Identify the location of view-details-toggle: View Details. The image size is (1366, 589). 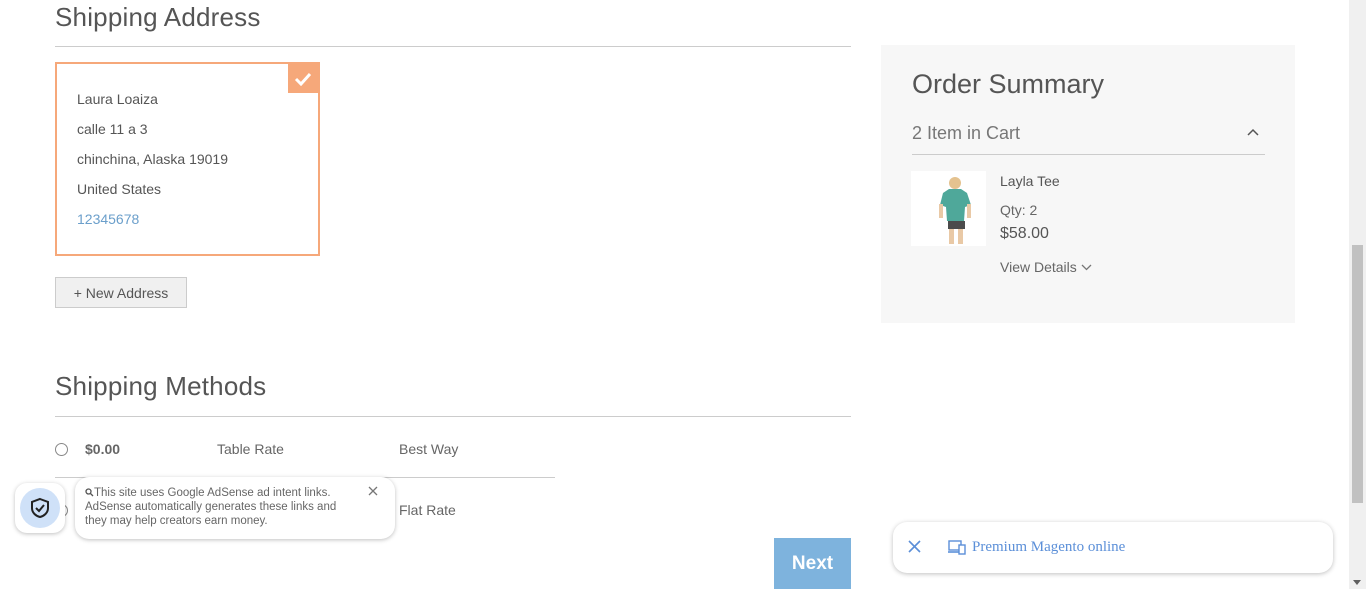
(1046, 267).